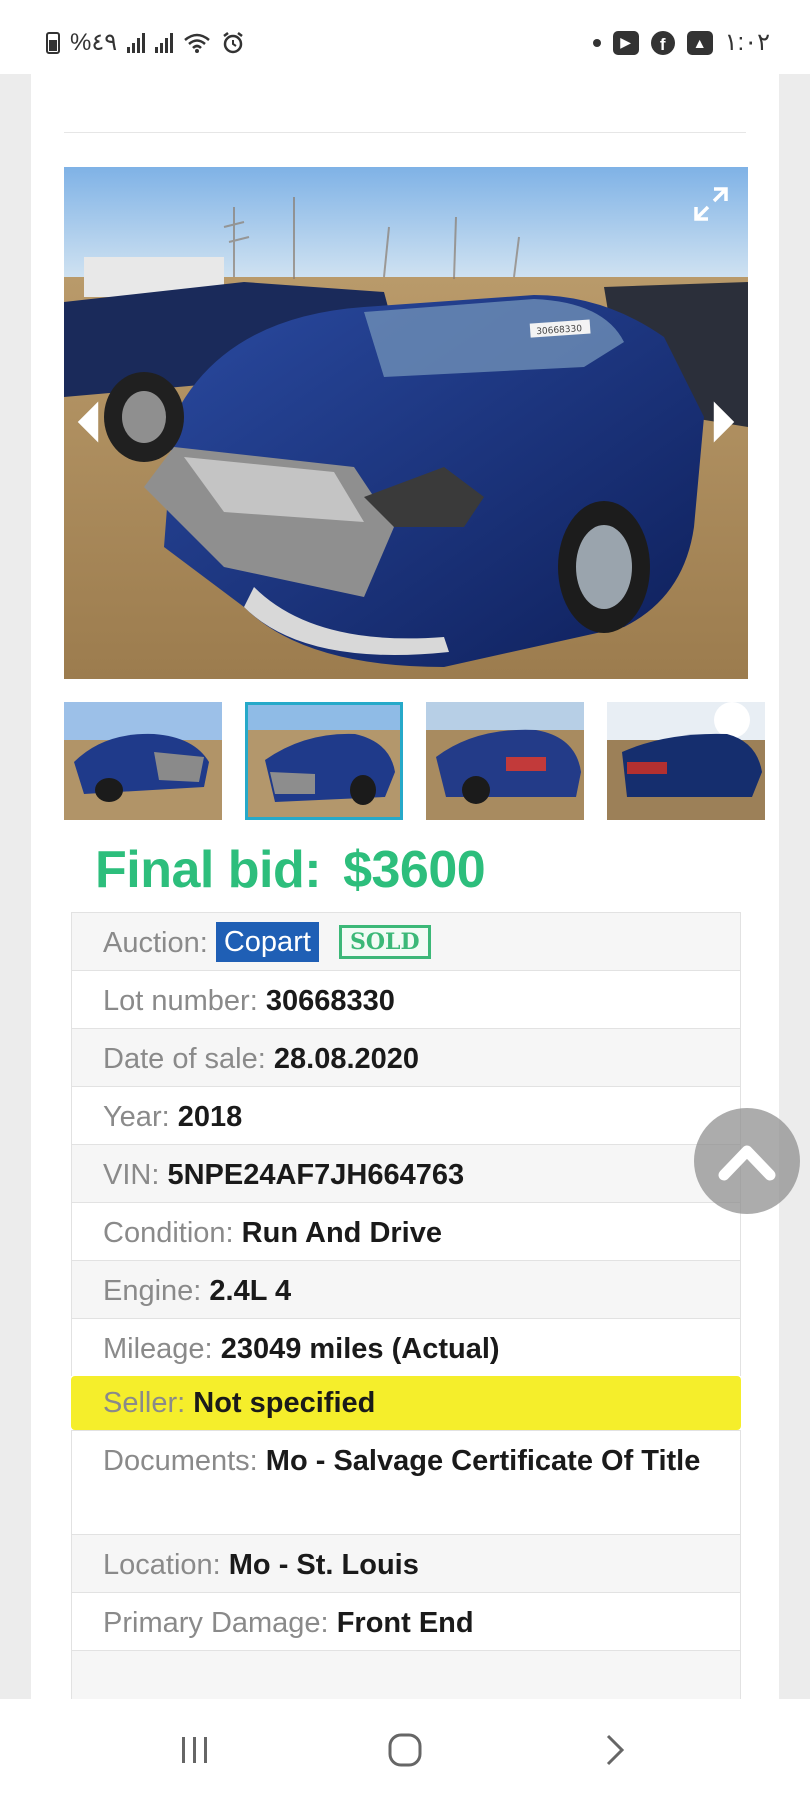  I want to click on divider, so click(405, 132).